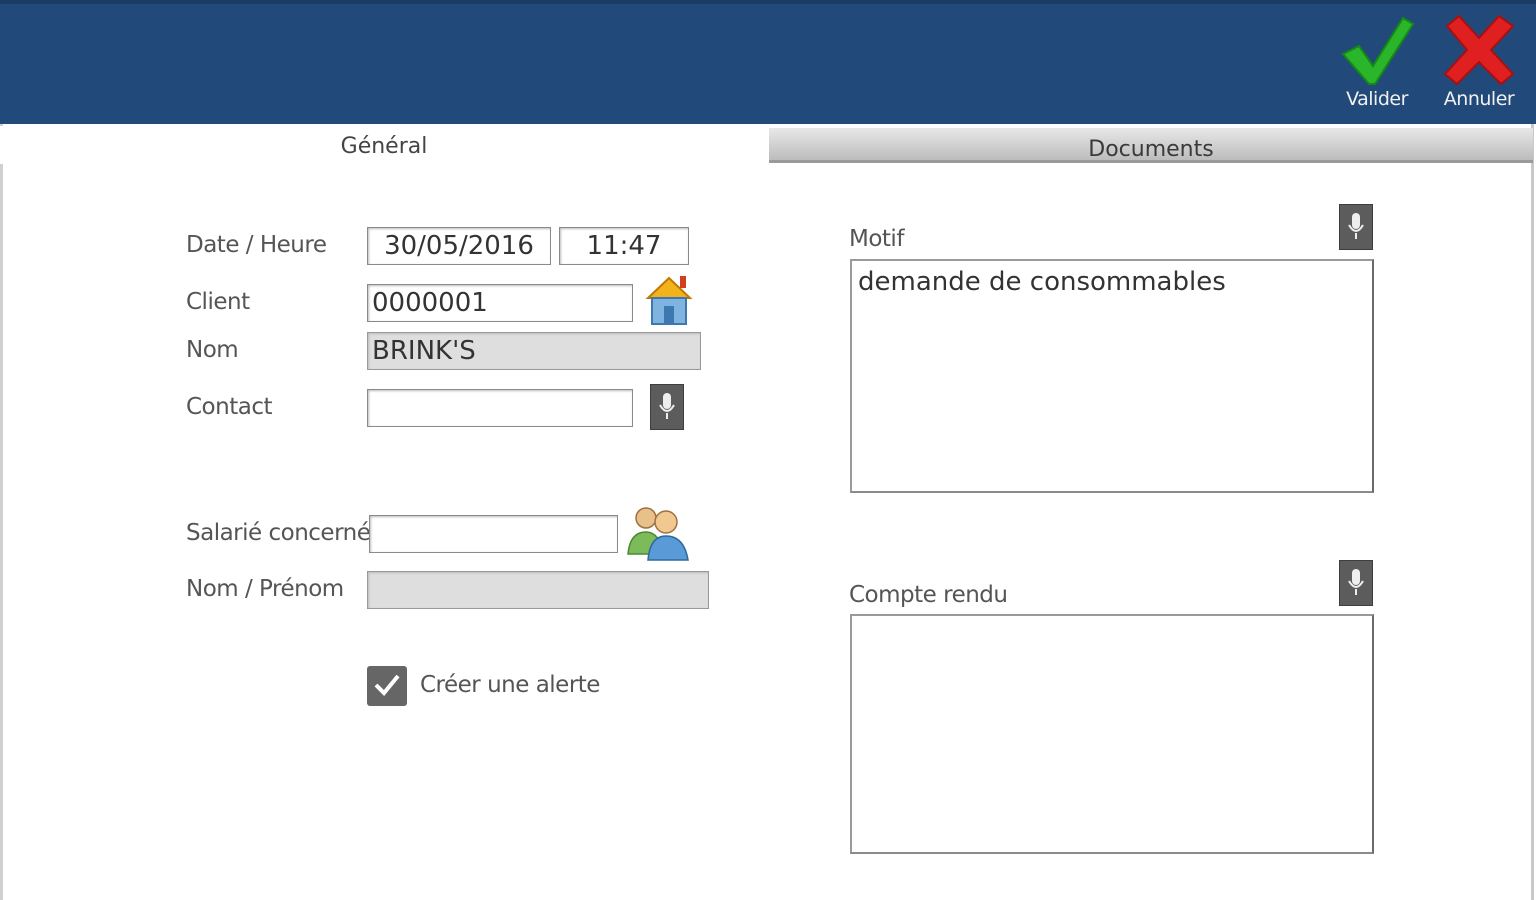 Image resolution: width=1536 pixels, height=900 pixels. What do you see at coordinates (768, 62) in the screenshot?
I see `top-toolbar: Valider Annuler` at bounding box center [768, 62].